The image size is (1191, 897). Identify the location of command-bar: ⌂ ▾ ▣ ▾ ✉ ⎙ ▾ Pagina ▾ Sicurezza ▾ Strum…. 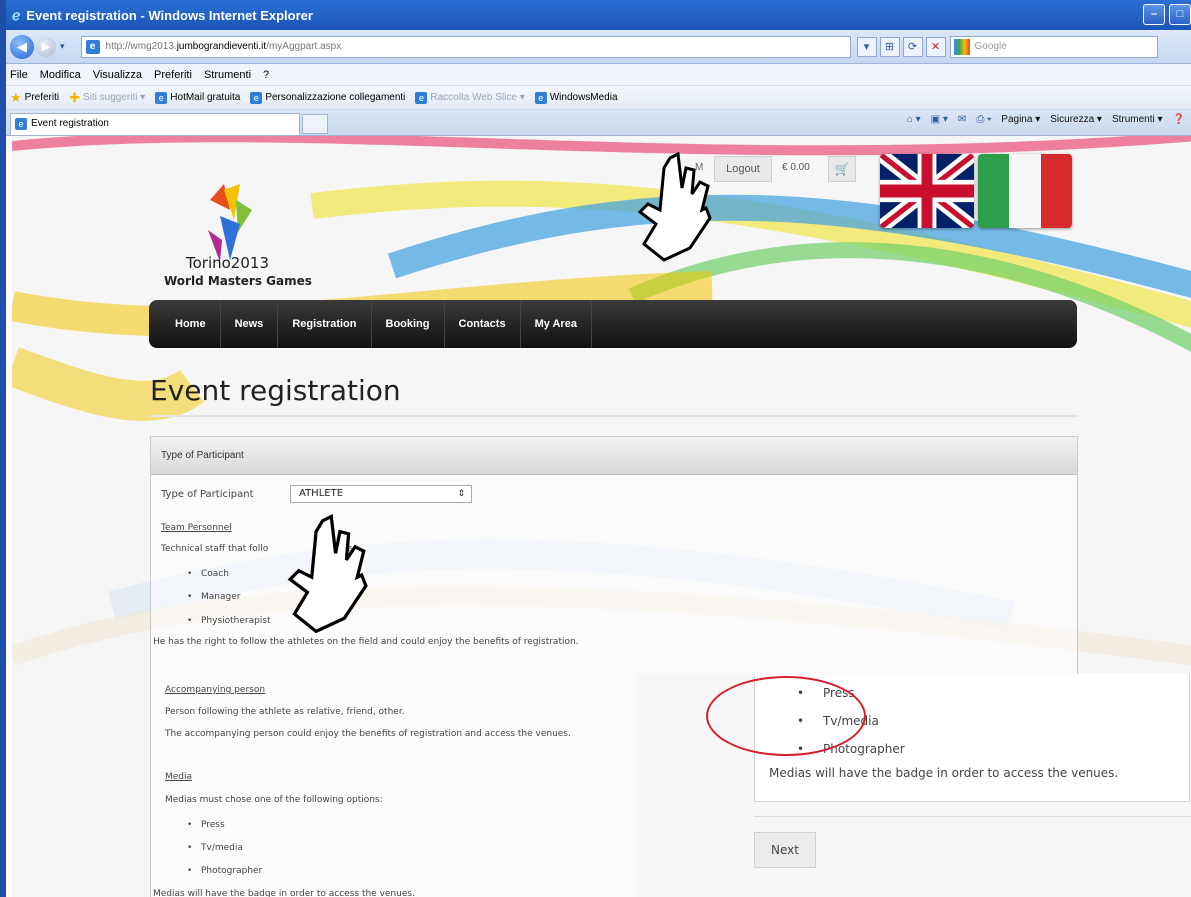
(1046, 119).